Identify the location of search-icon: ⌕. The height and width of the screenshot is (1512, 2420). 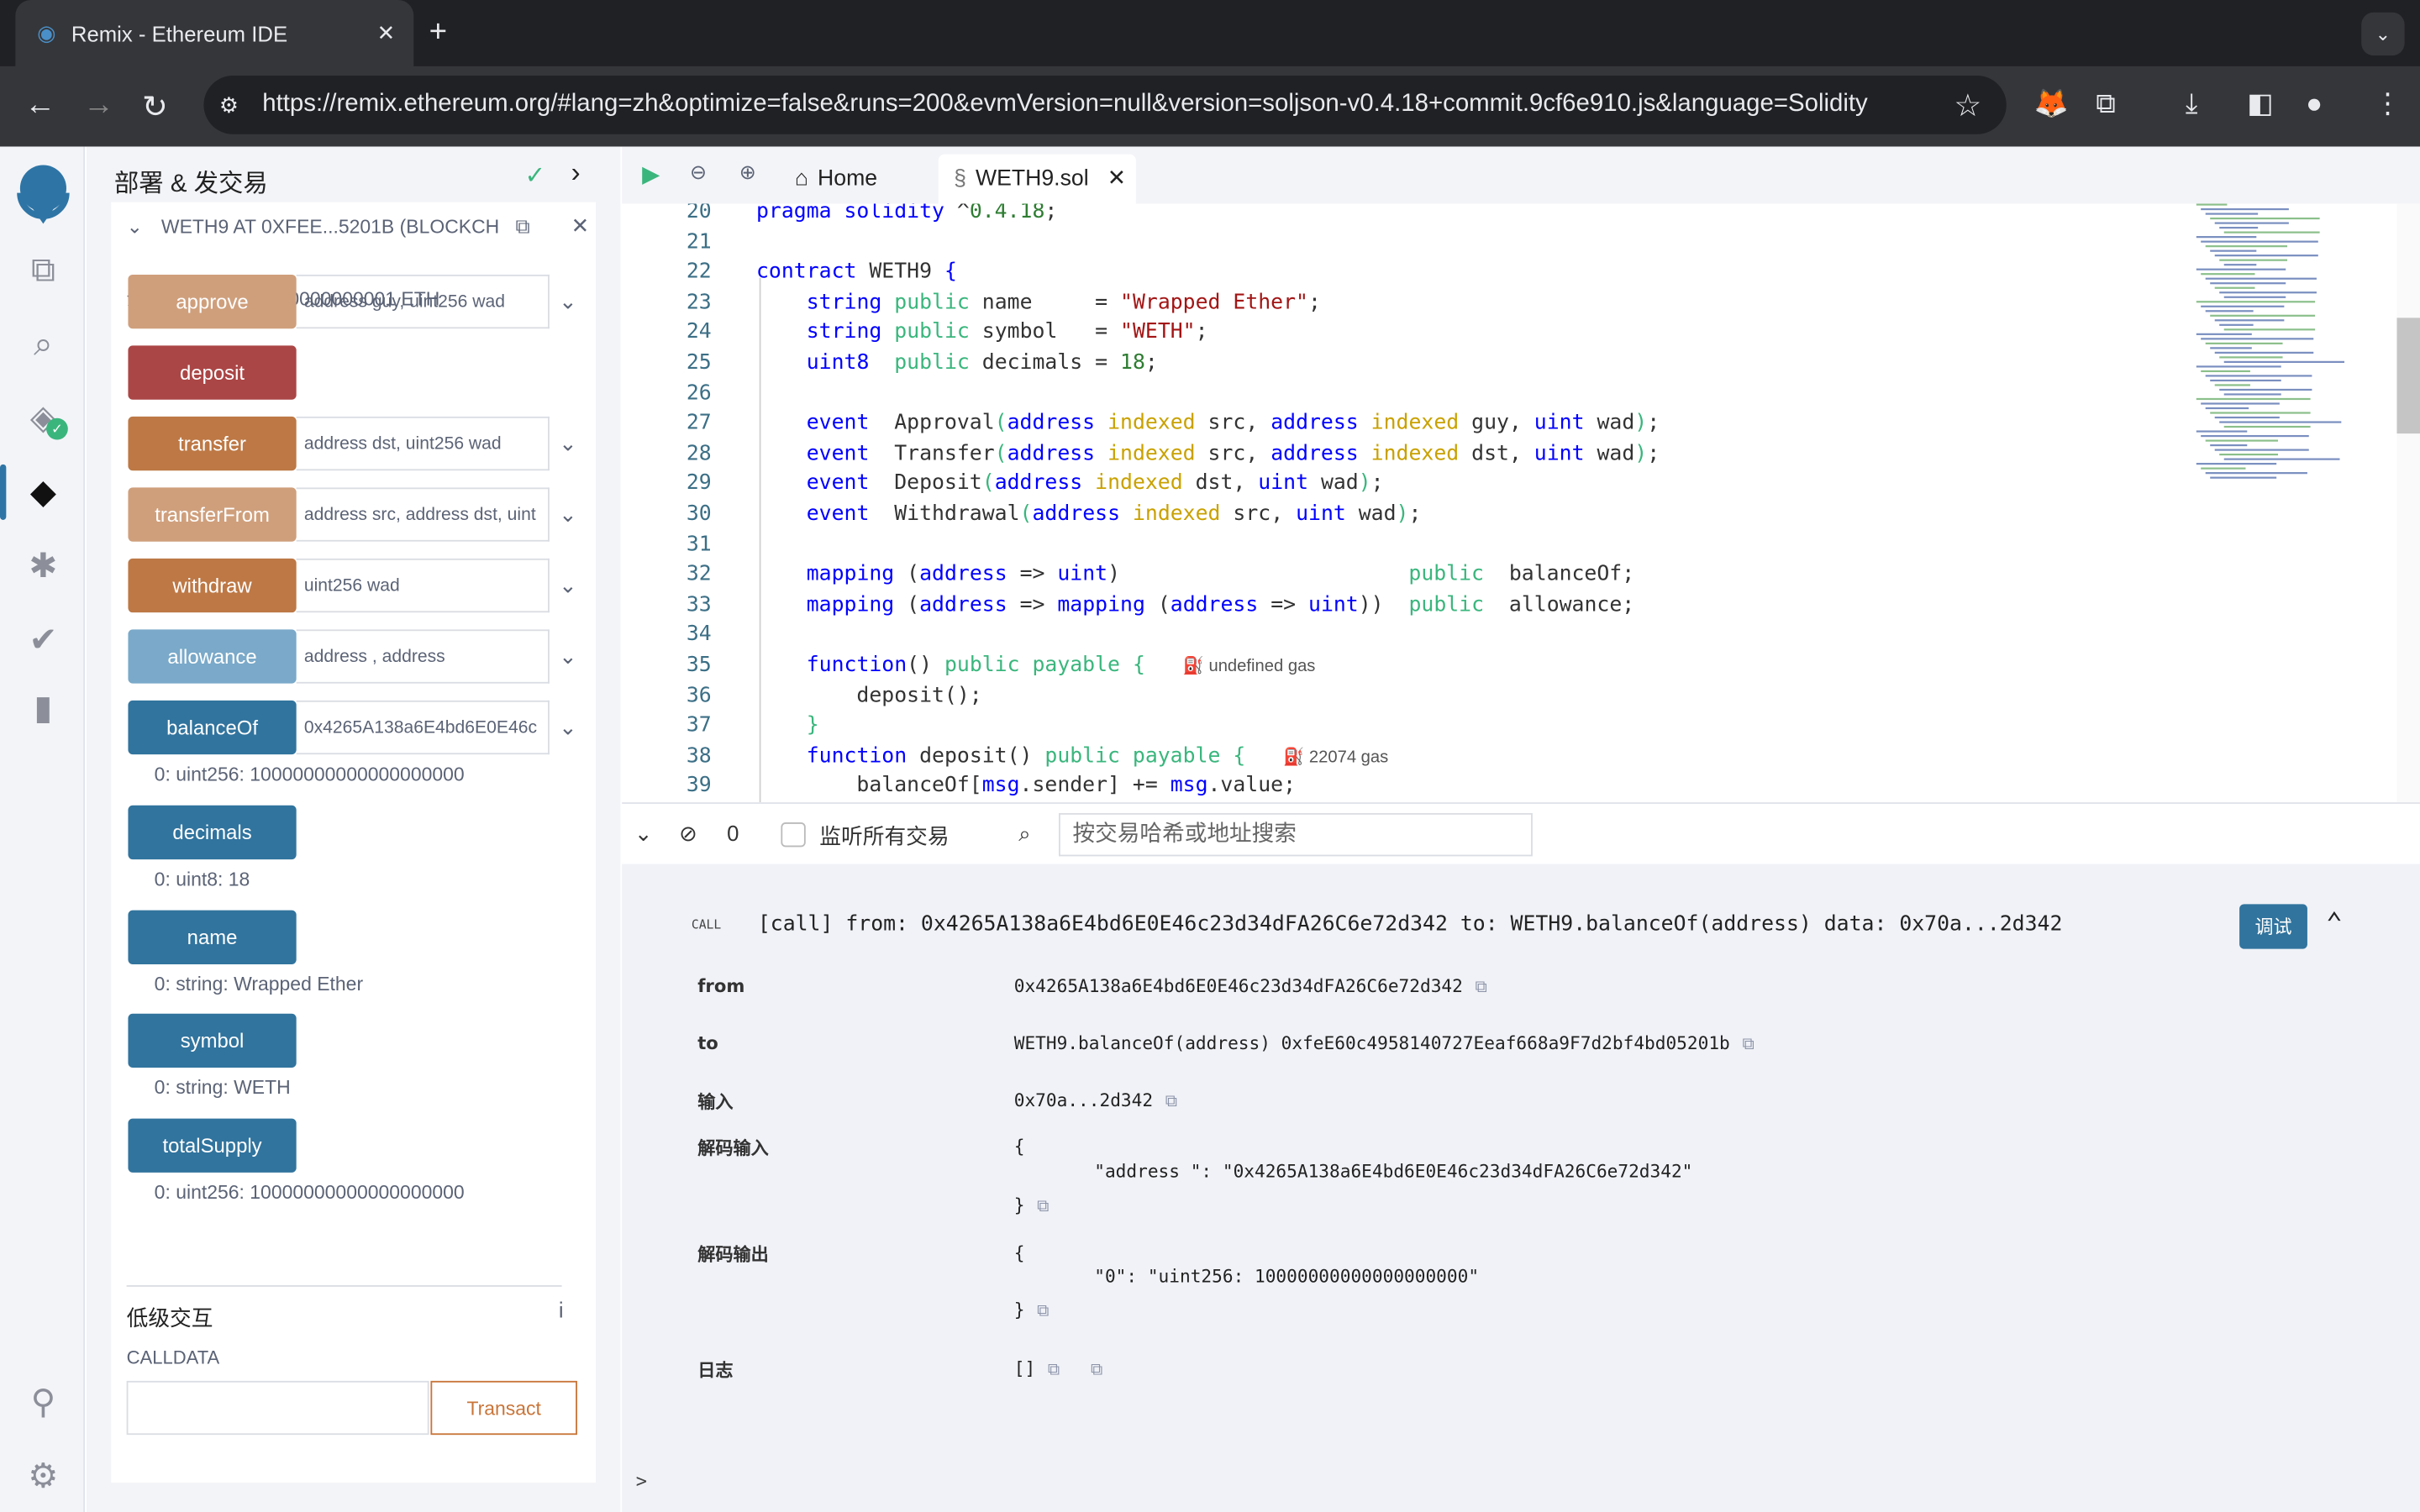
(43, 344).